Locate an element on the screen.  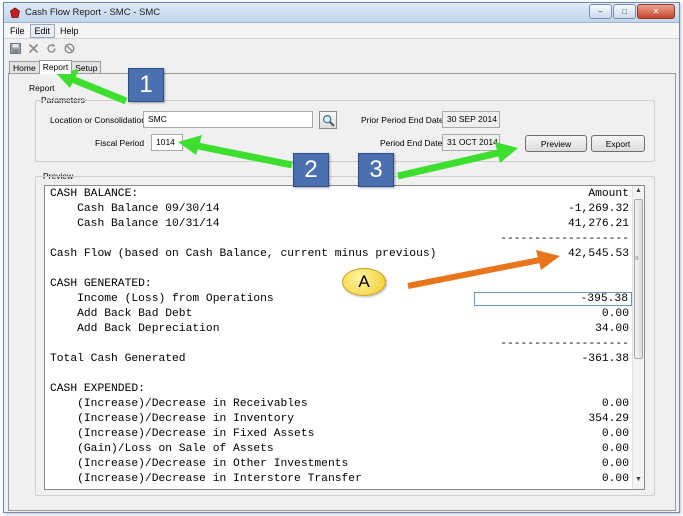
red-app-icon is located at coordinates (15, 12).